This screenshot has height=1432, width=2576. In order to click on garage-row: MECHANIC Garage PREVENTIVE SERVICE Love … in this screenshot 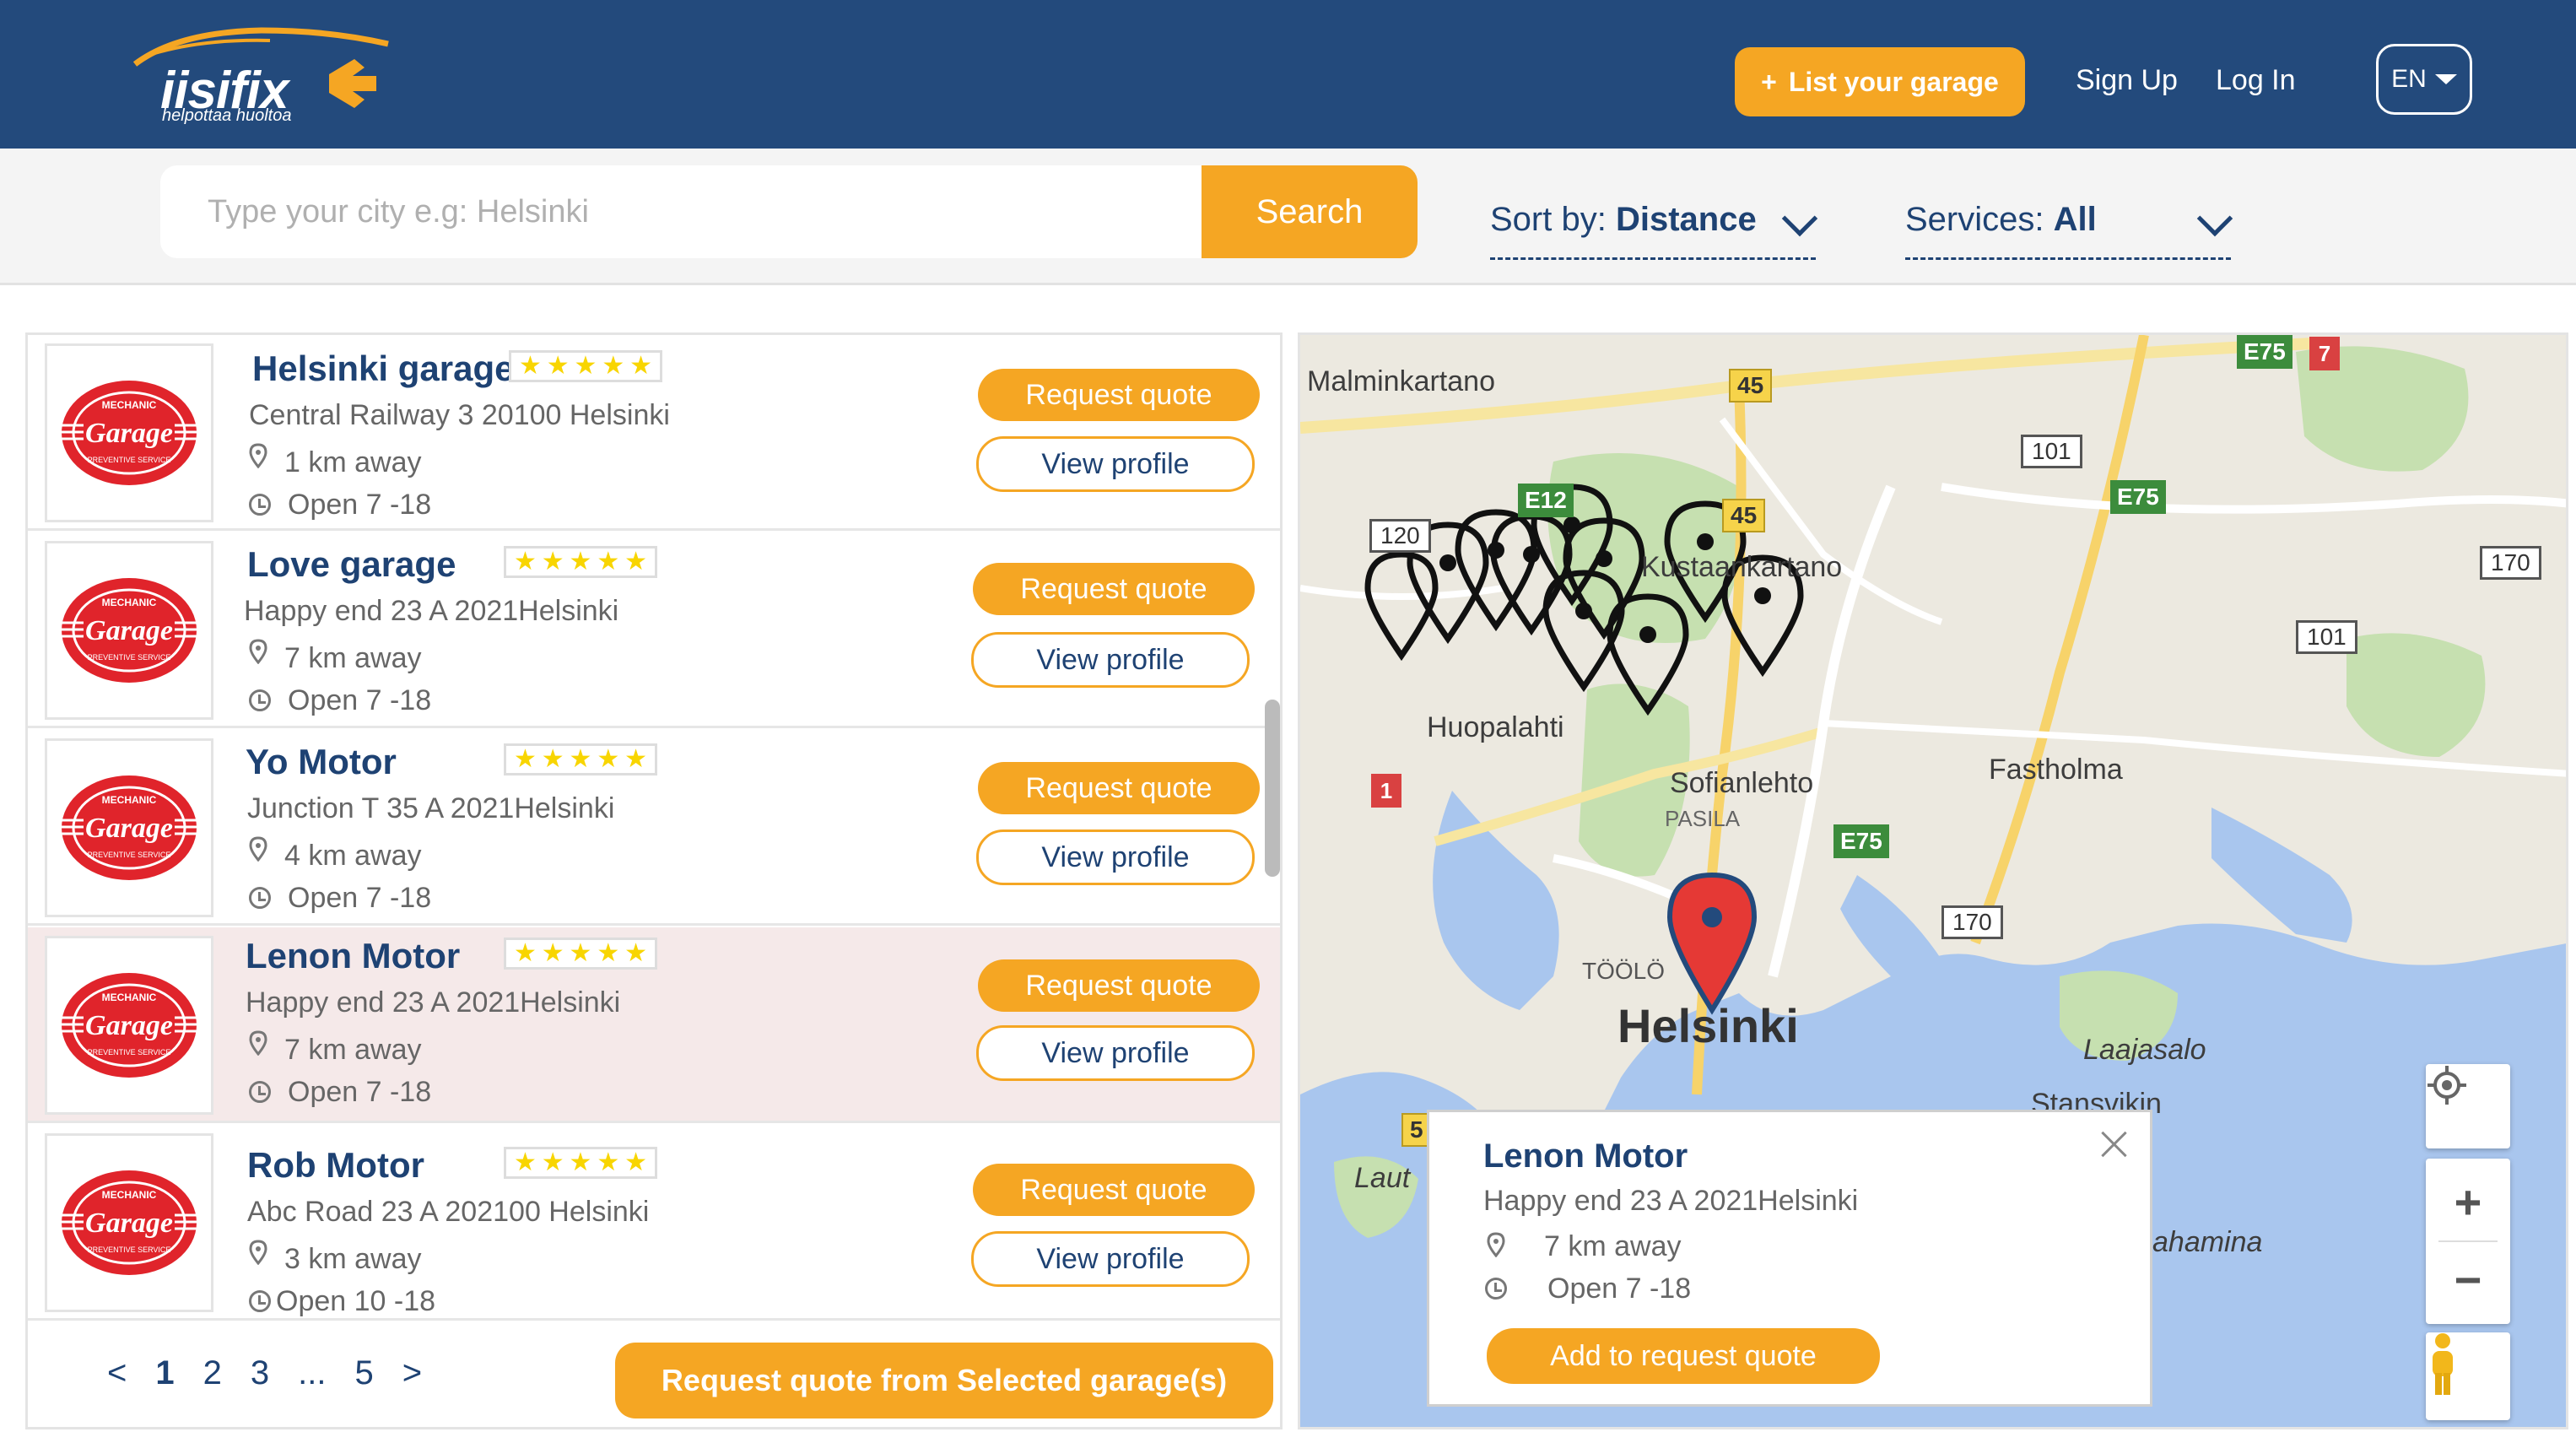, I will do `click(654, 630)`.